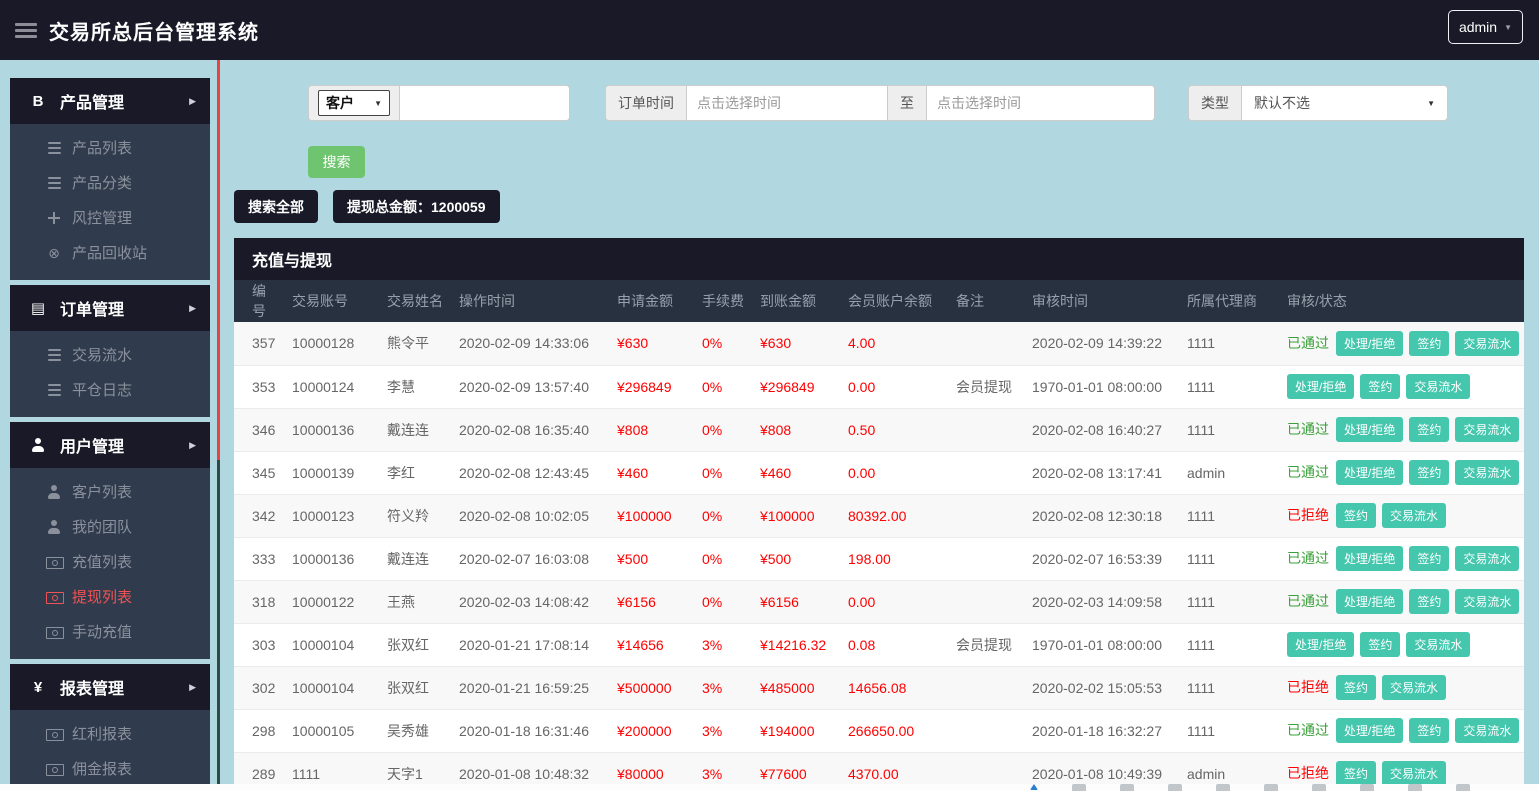 This screenshot has height=791, width=1539. I want to click on cell-fee: 3%, so click(723, 731).